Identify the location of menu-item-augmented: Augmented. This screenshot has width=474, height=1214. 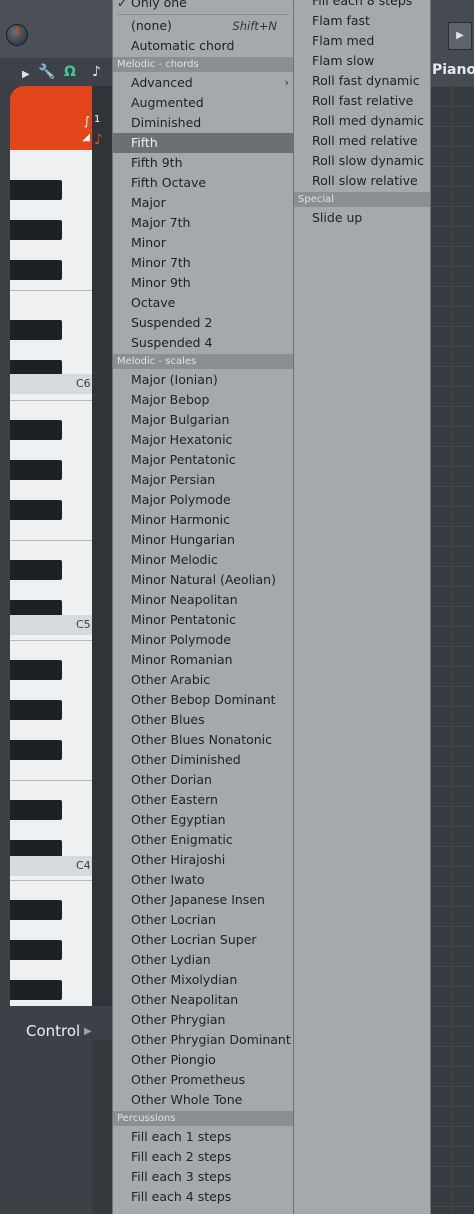
(203, 103).